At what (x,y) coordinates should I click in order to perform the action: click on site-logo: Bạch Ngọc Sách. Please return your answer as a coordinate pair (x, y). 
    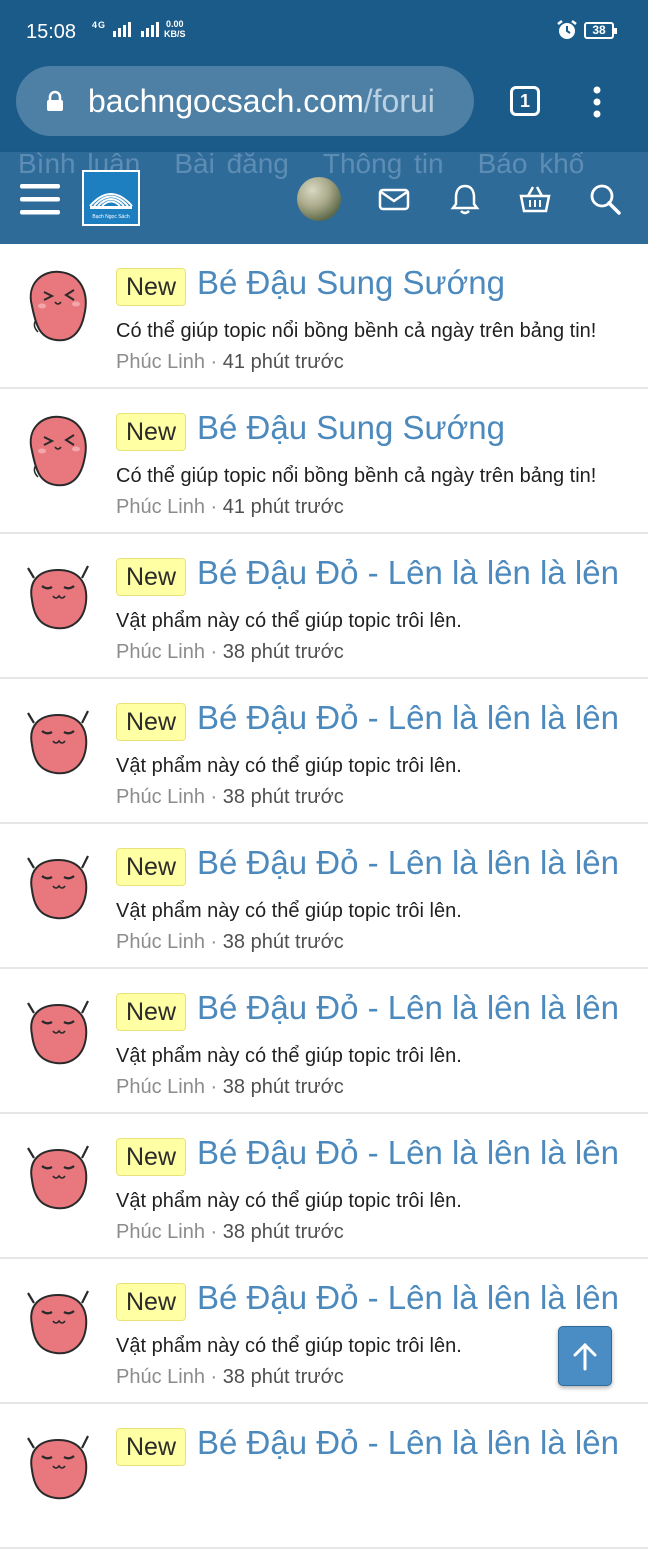
    Looking at the image, I should click on (111, 198).